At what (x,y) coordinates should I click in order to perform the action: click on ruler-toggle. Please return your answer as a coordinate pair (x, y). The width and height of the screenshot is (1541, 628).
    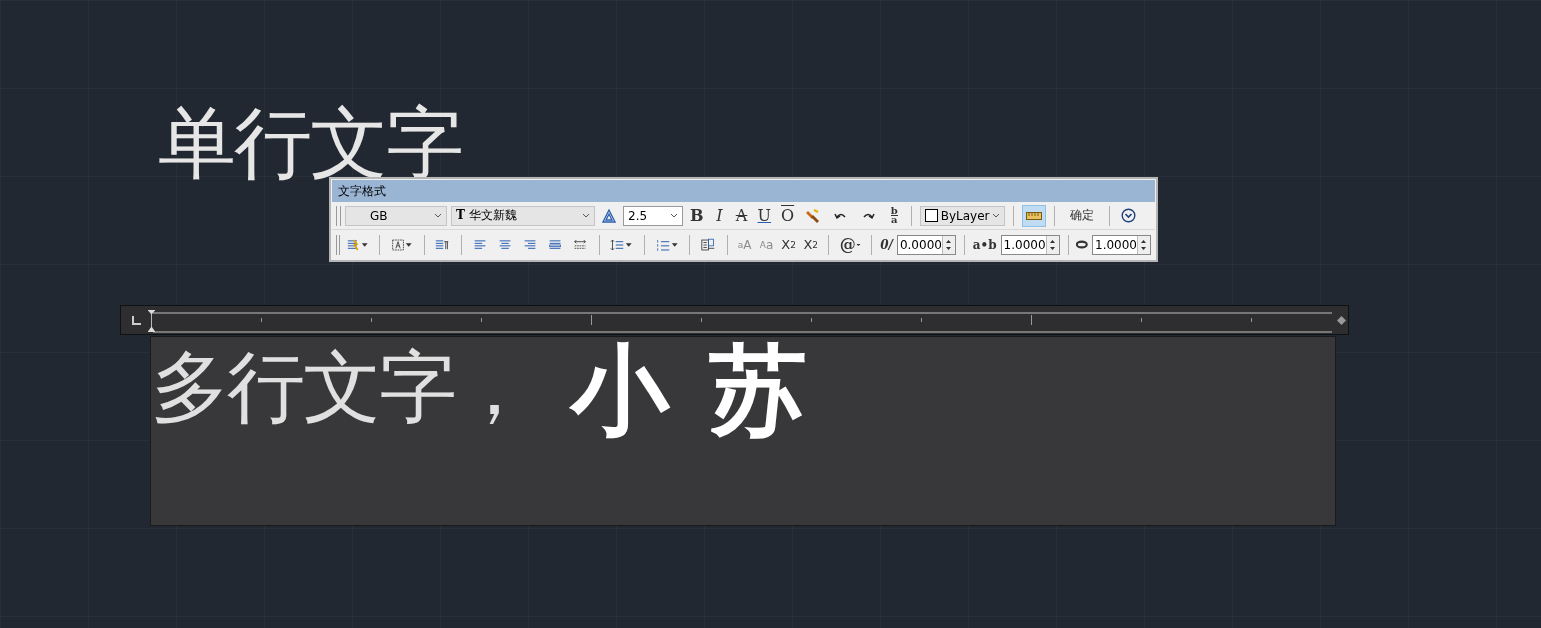
    Looking at the image, I should click on (1034, 215).